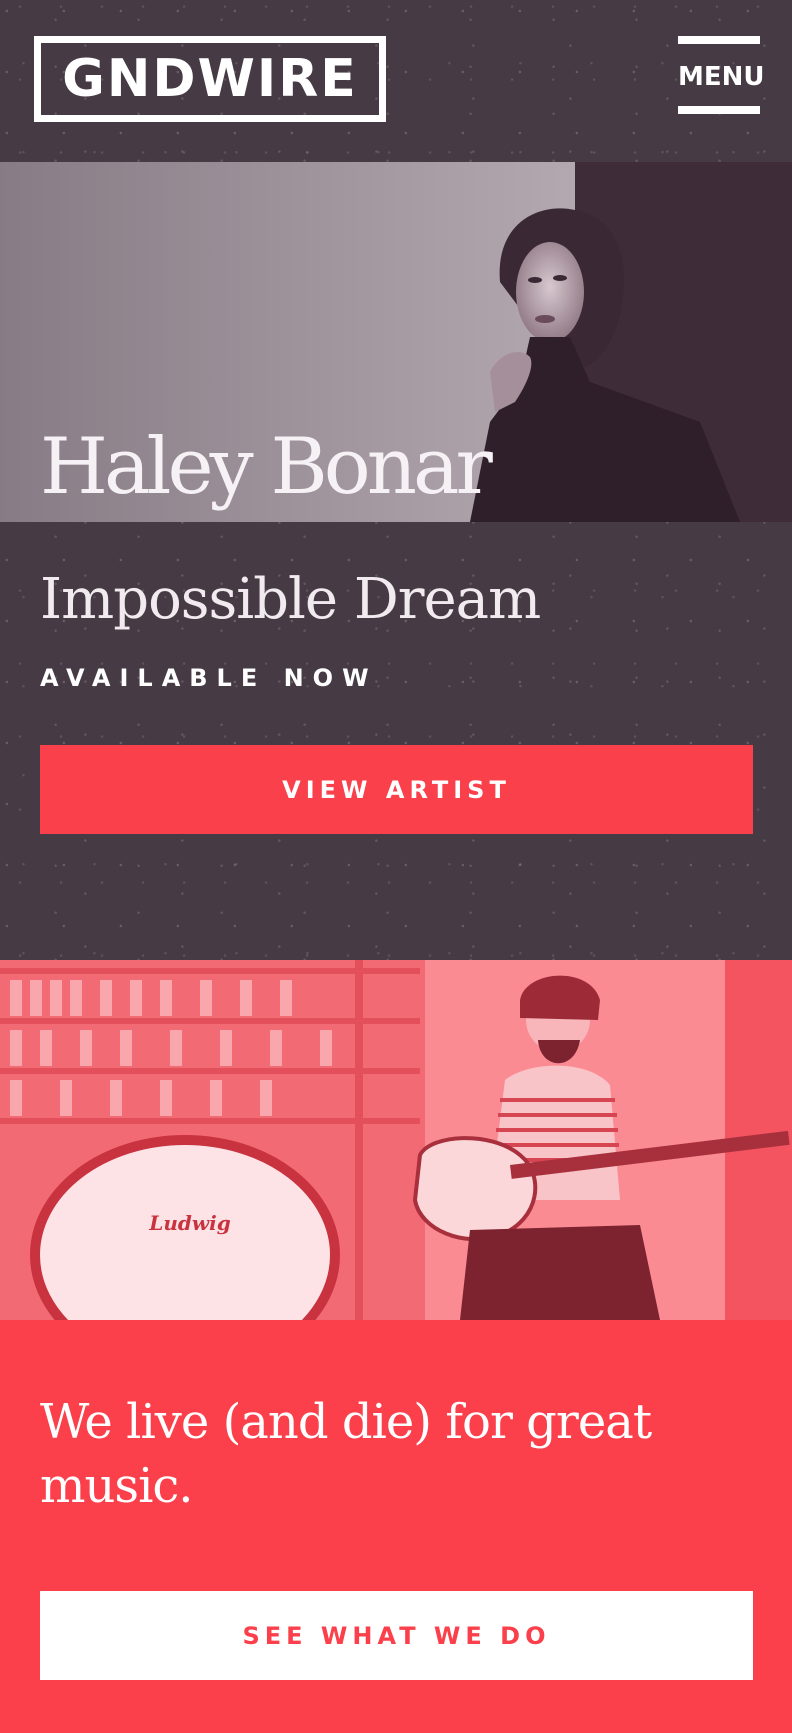 This screenshot has height=1733, width=792. I want to click on site-header: GNDWIRE MENU, so click(396, 81).